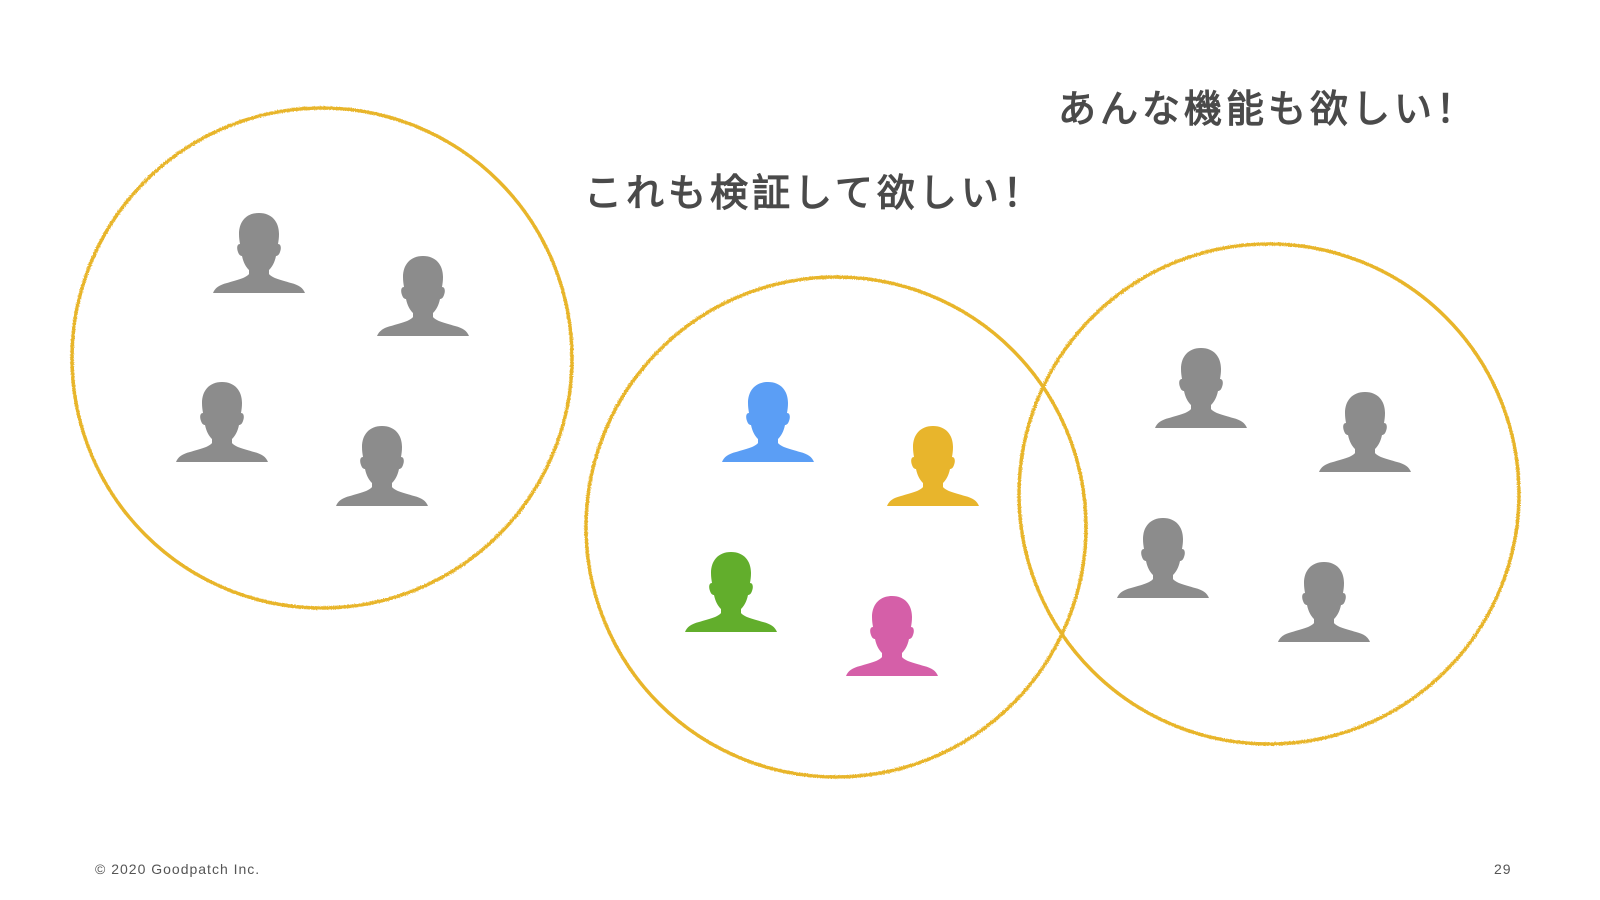 The image size is (1600, 900). What do you see at coordinates (178, 869) in the screenshot?
I see `footer-copyright: © 2020 Goodpatch Inc.` at bounding box center [178, 869].